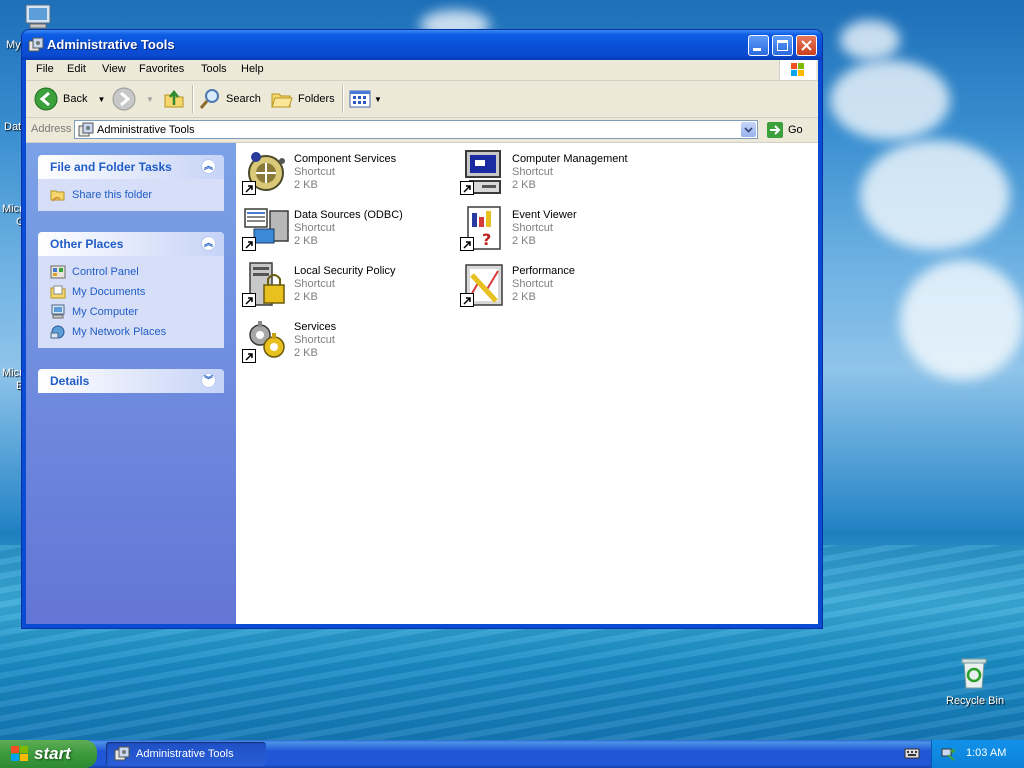  I want to click on file-item: Local Security Policy Shortcut 2 KB, so click(347, 285).